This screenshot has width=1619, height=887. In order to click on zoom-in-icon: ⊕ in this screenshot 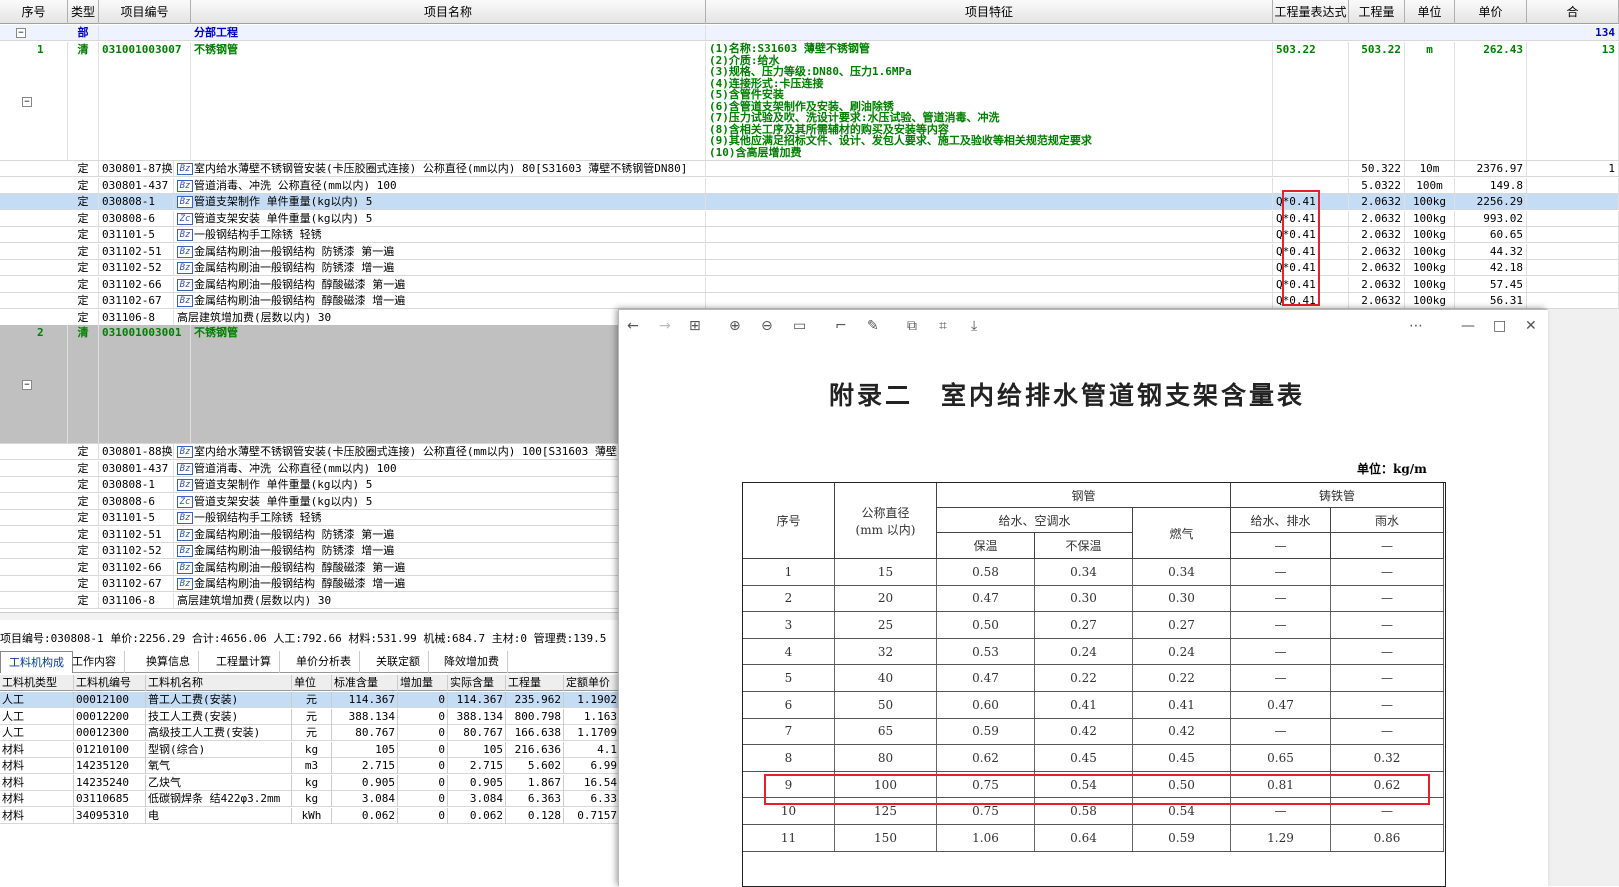, I will do `click(735, 326)`.